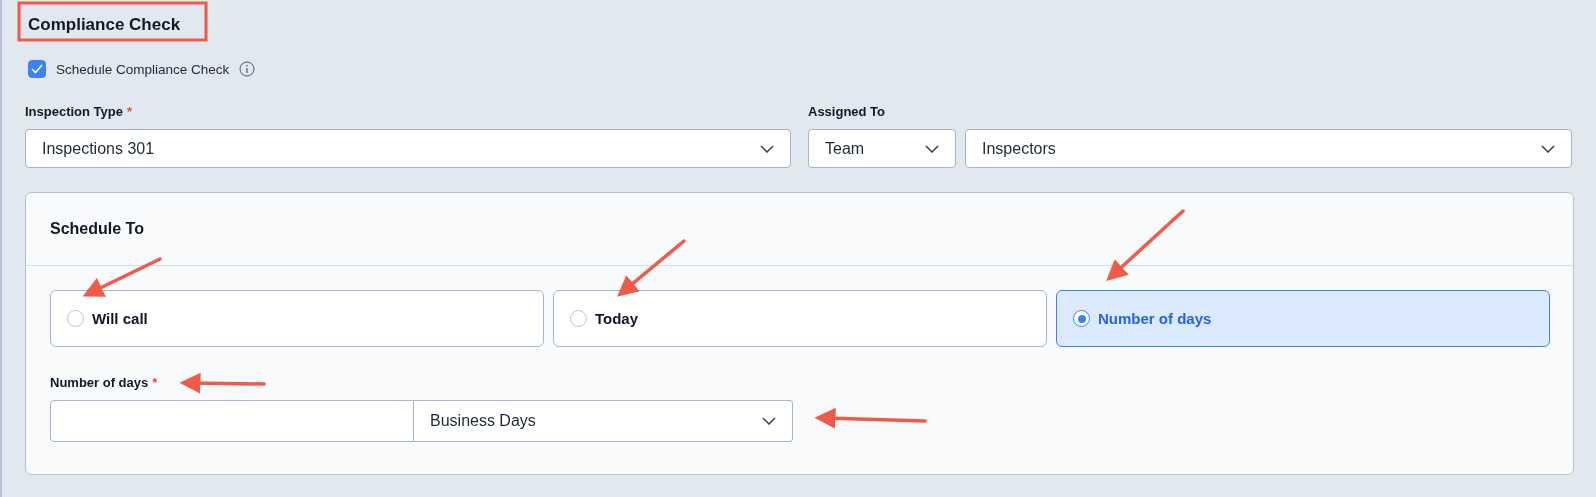 This screenshot has height=497, width=1596. I want to click on panel-title: Schedule To, so click(97, 229).